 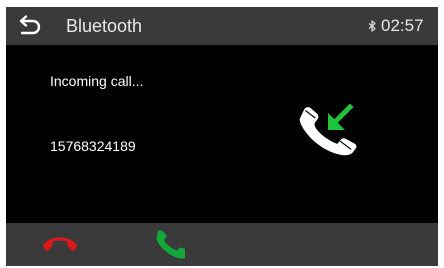 I want to click on hang-up-icon, so click(x=60, y=242).